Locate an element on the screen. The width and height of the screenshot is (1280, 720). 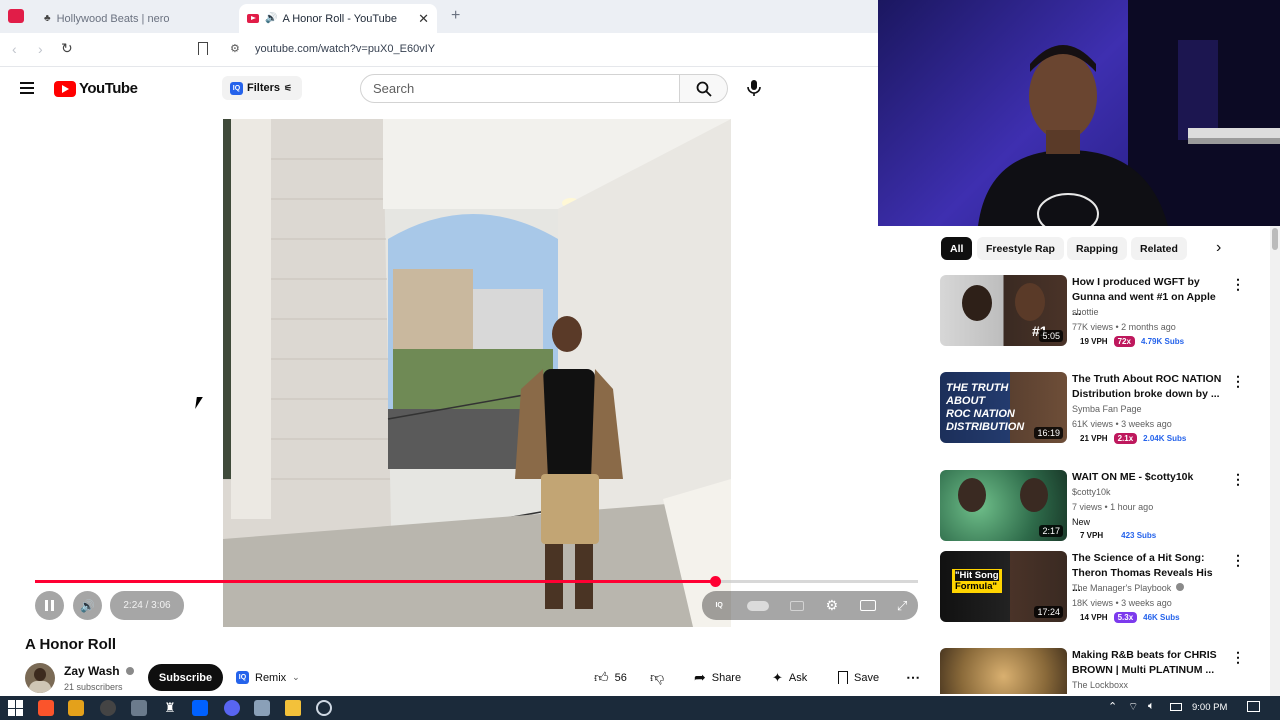
browser-app-icon is located at coordinates (16, 16).